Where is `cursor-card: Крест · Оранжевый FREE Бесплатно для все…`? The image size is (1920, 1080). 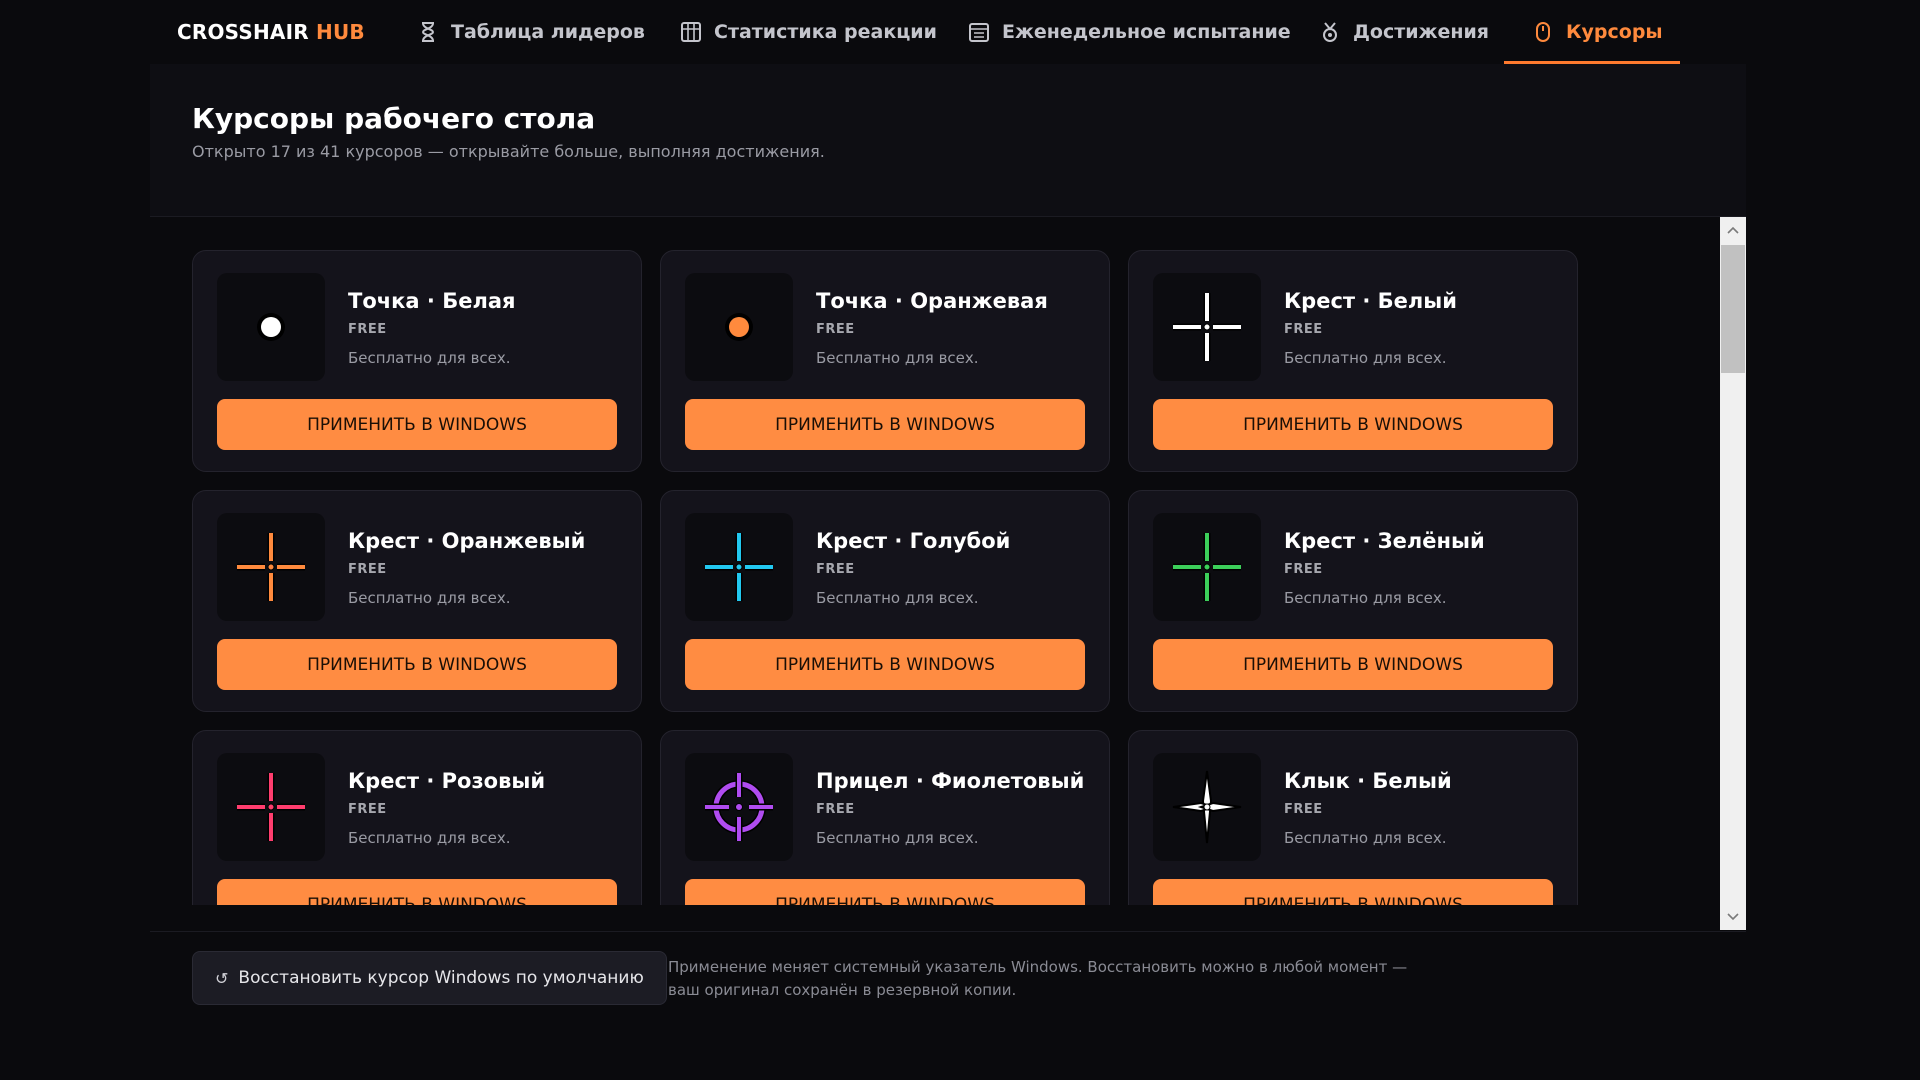 cursor-card: Крест · Оранжевый FREE Бесплатно для все… is located at coordinates (417, 601).